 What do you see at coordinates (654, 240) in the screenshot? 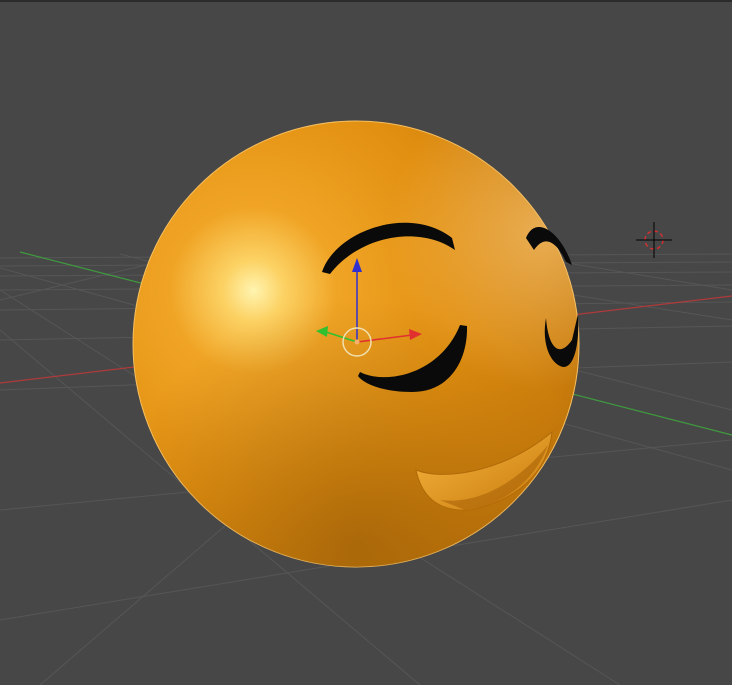
I see `3d-cursor` at bounding box center [654, 240].